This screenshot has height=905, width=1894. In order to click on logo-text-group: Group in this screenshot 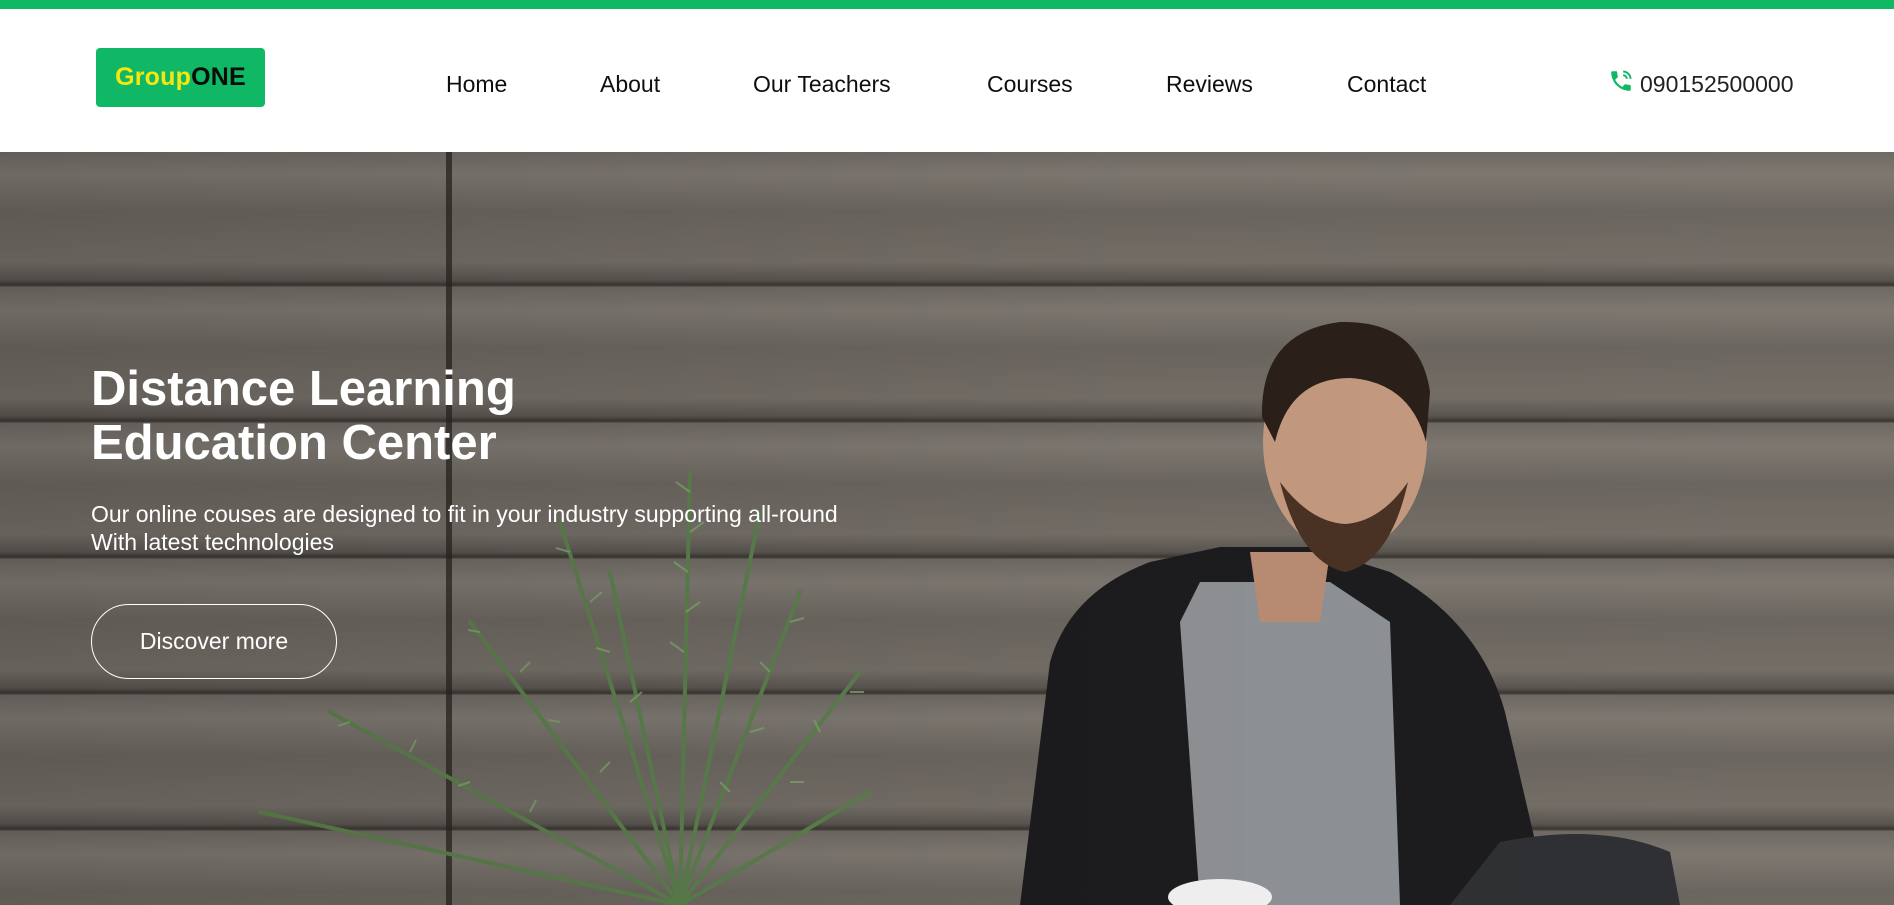, I will do `click(153, 77)`.